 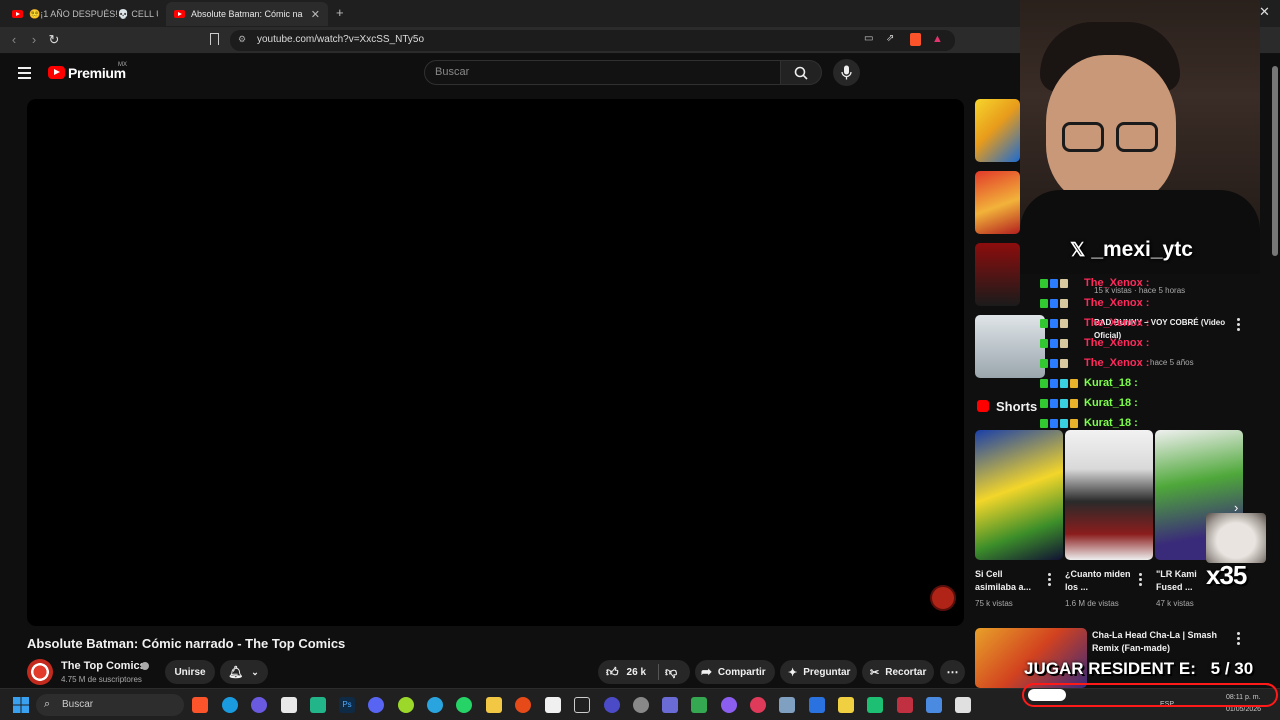 I want to click on brave-rewards-icon: ▲, so click(x=937, y=39).